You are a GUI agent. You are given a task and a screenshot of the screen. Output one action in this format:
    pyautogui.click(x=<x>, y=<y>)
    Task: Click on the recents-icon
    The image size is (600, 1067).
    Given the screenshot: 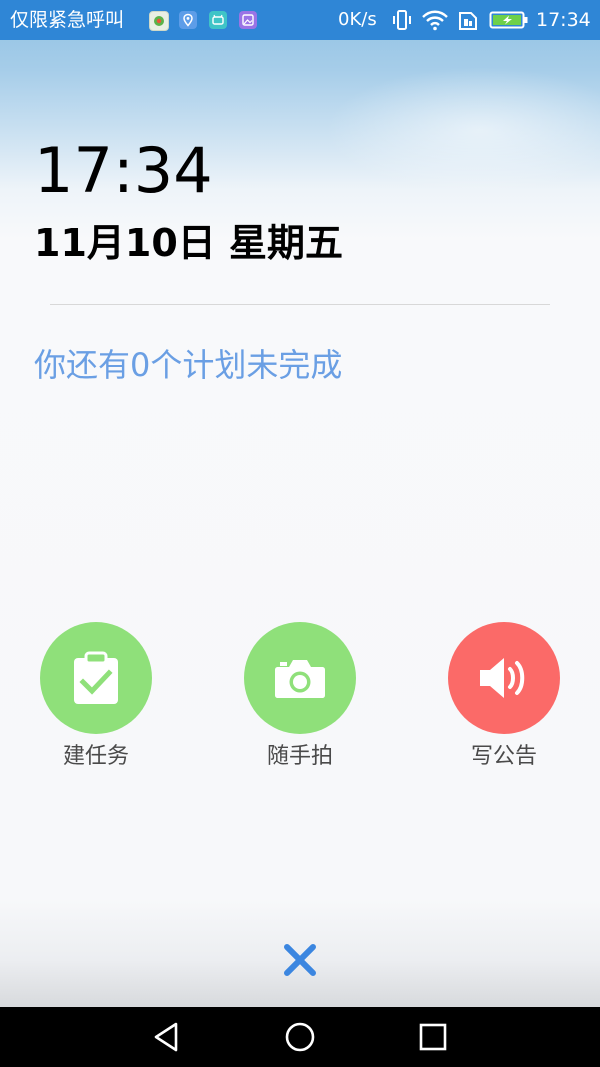 What is the action you would take?
    pyautogui.click(x=433, y=1037)
    